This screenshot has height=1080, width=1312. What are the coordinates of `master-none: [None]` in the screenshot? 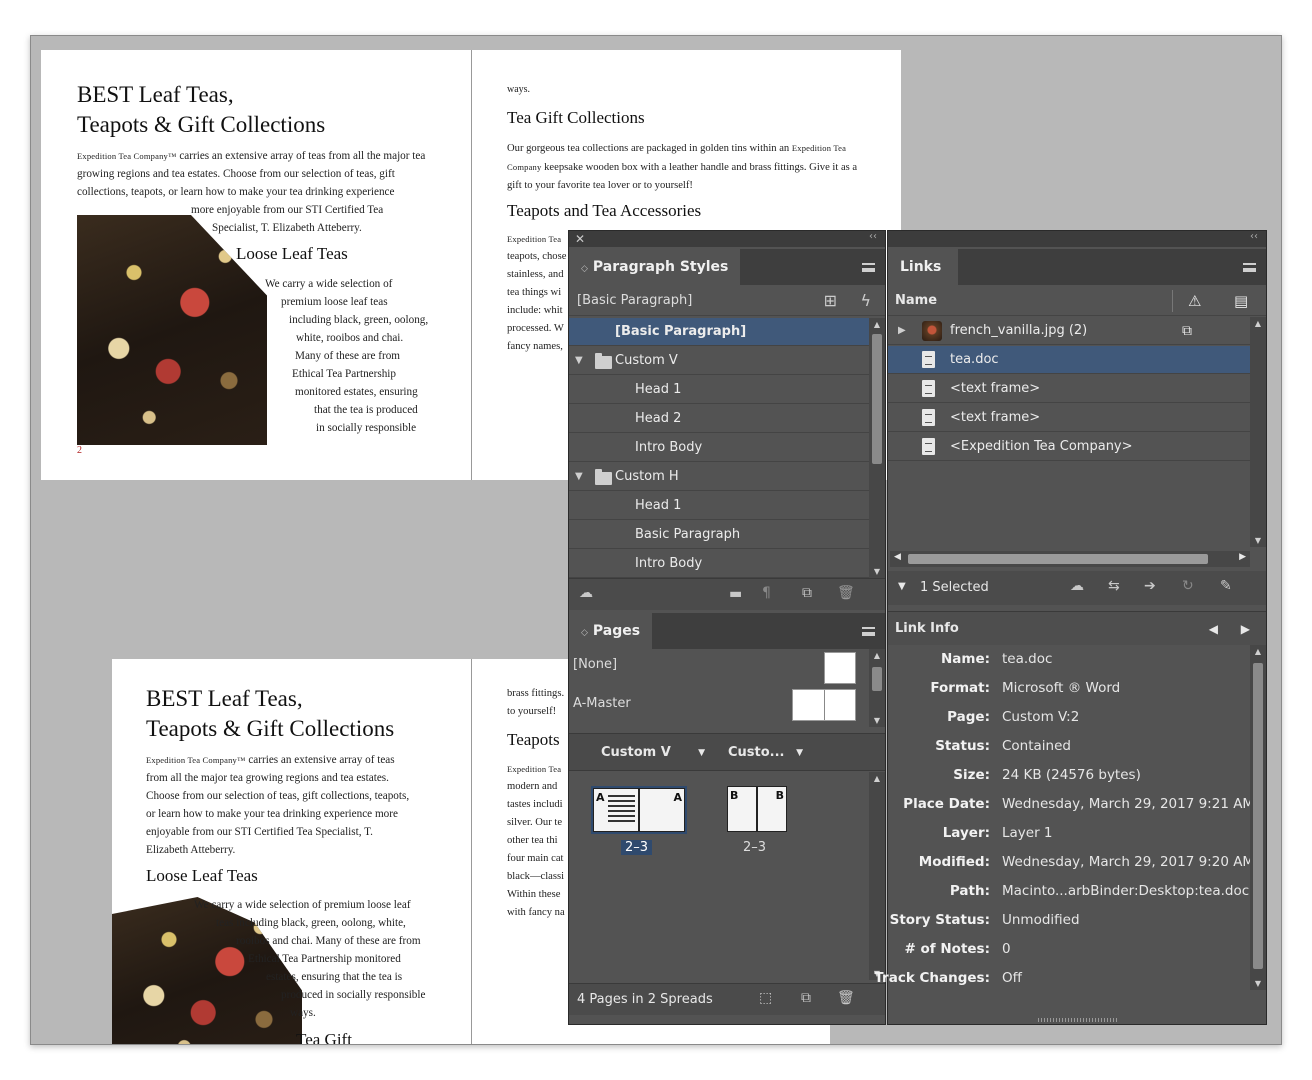 It's located at (595, 664).